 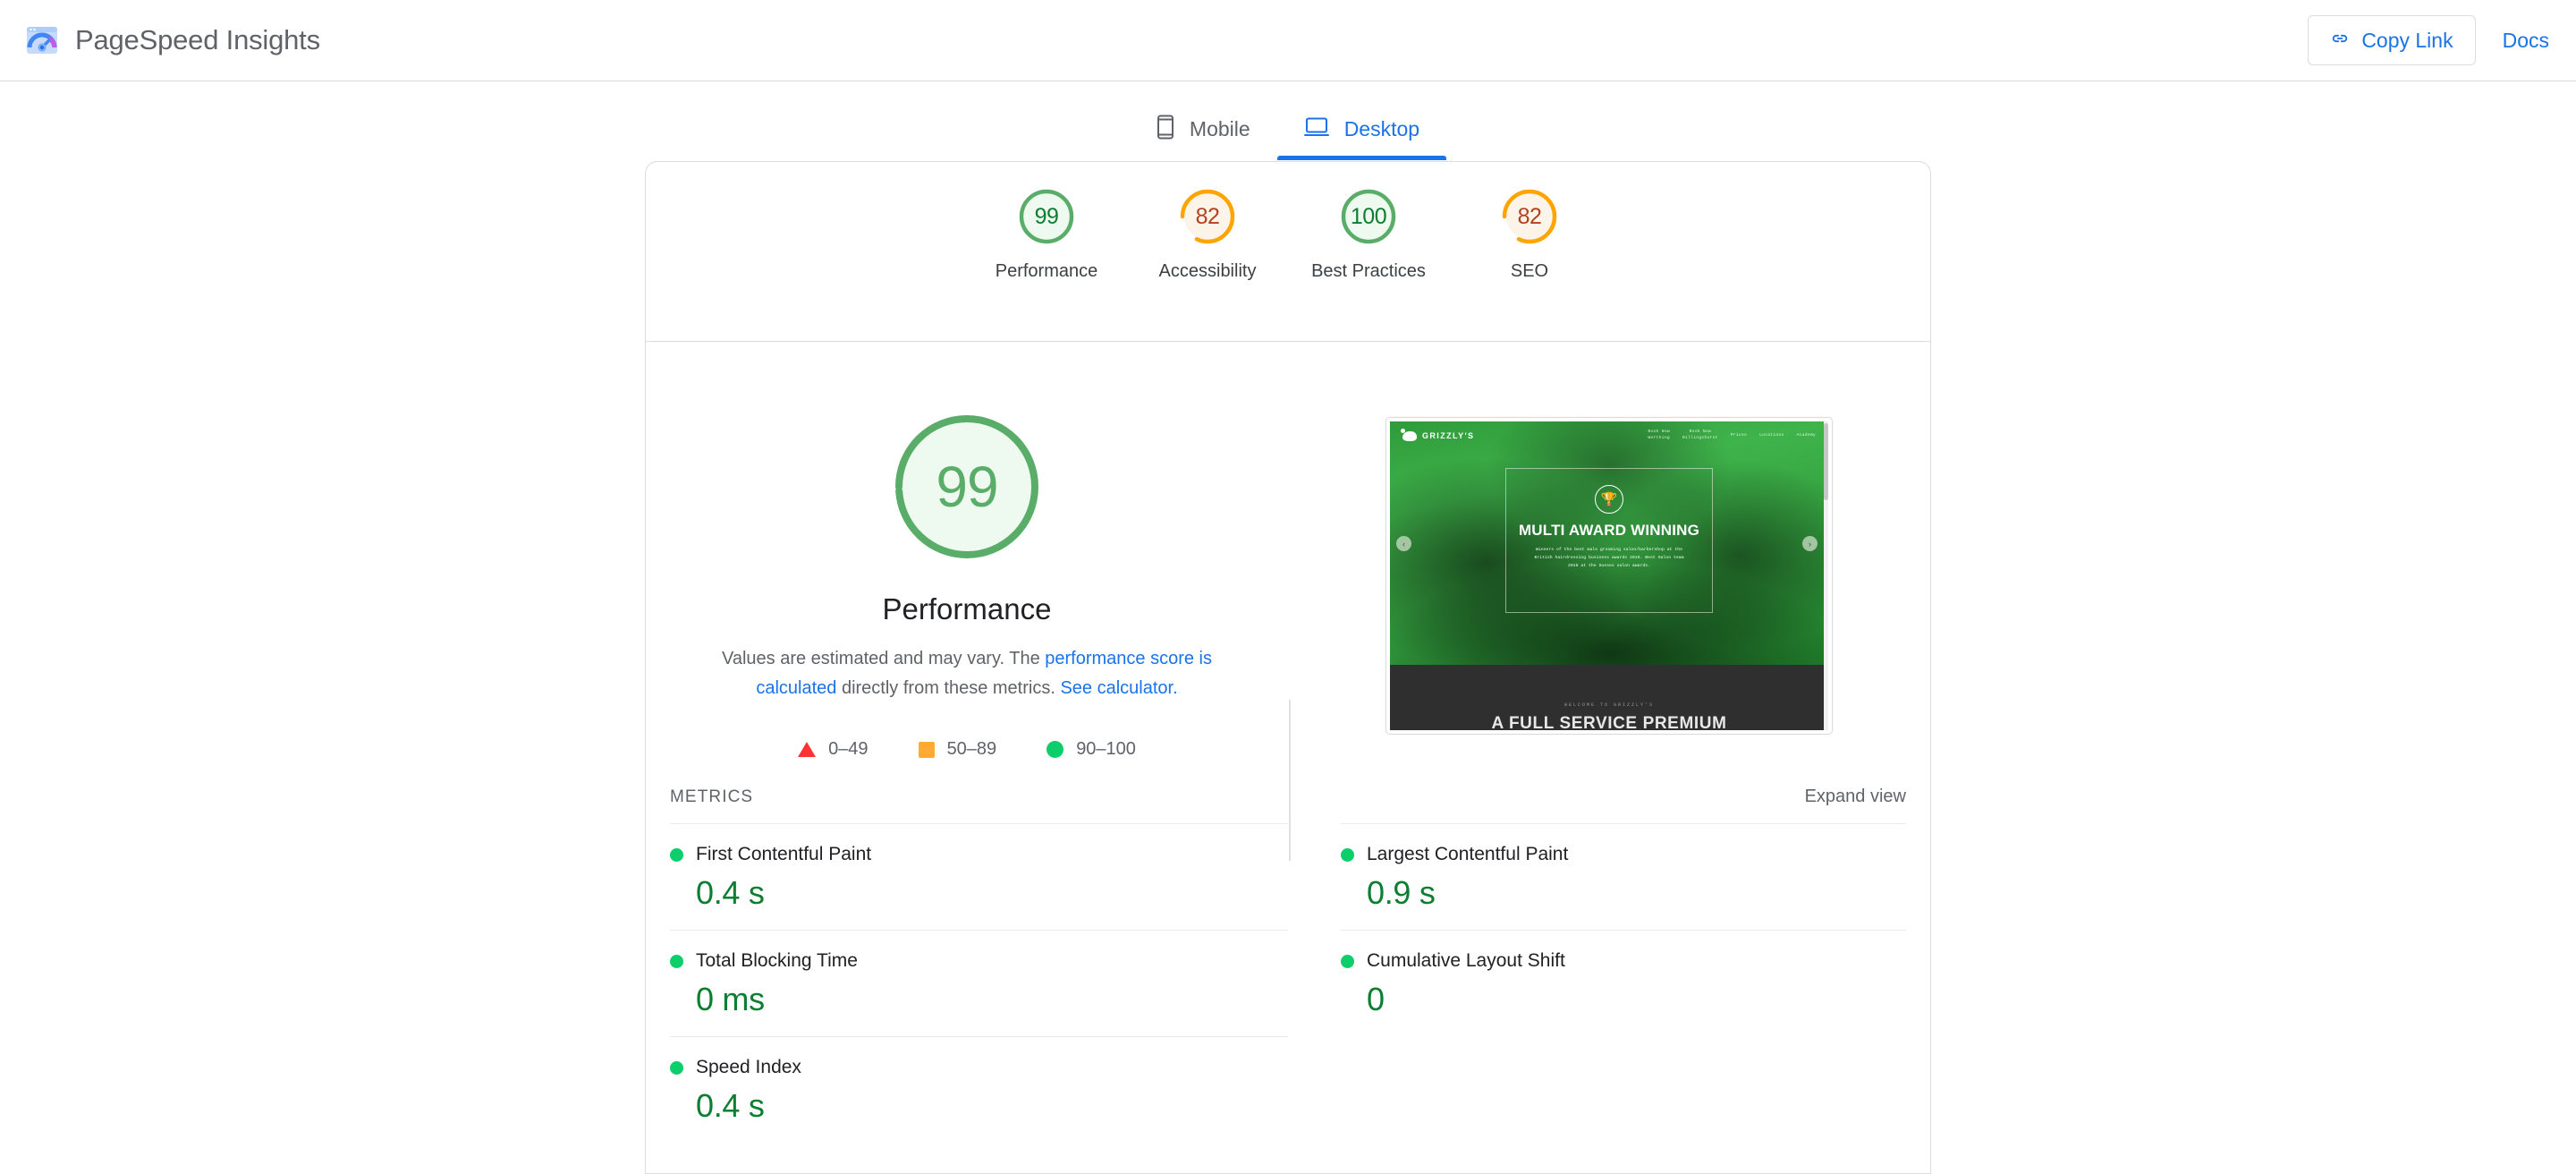 What do you see at coordinates (730, 1105) in the screenshot?
I see `metric-value: 0.4 s` at bounding box center [730, 1105].